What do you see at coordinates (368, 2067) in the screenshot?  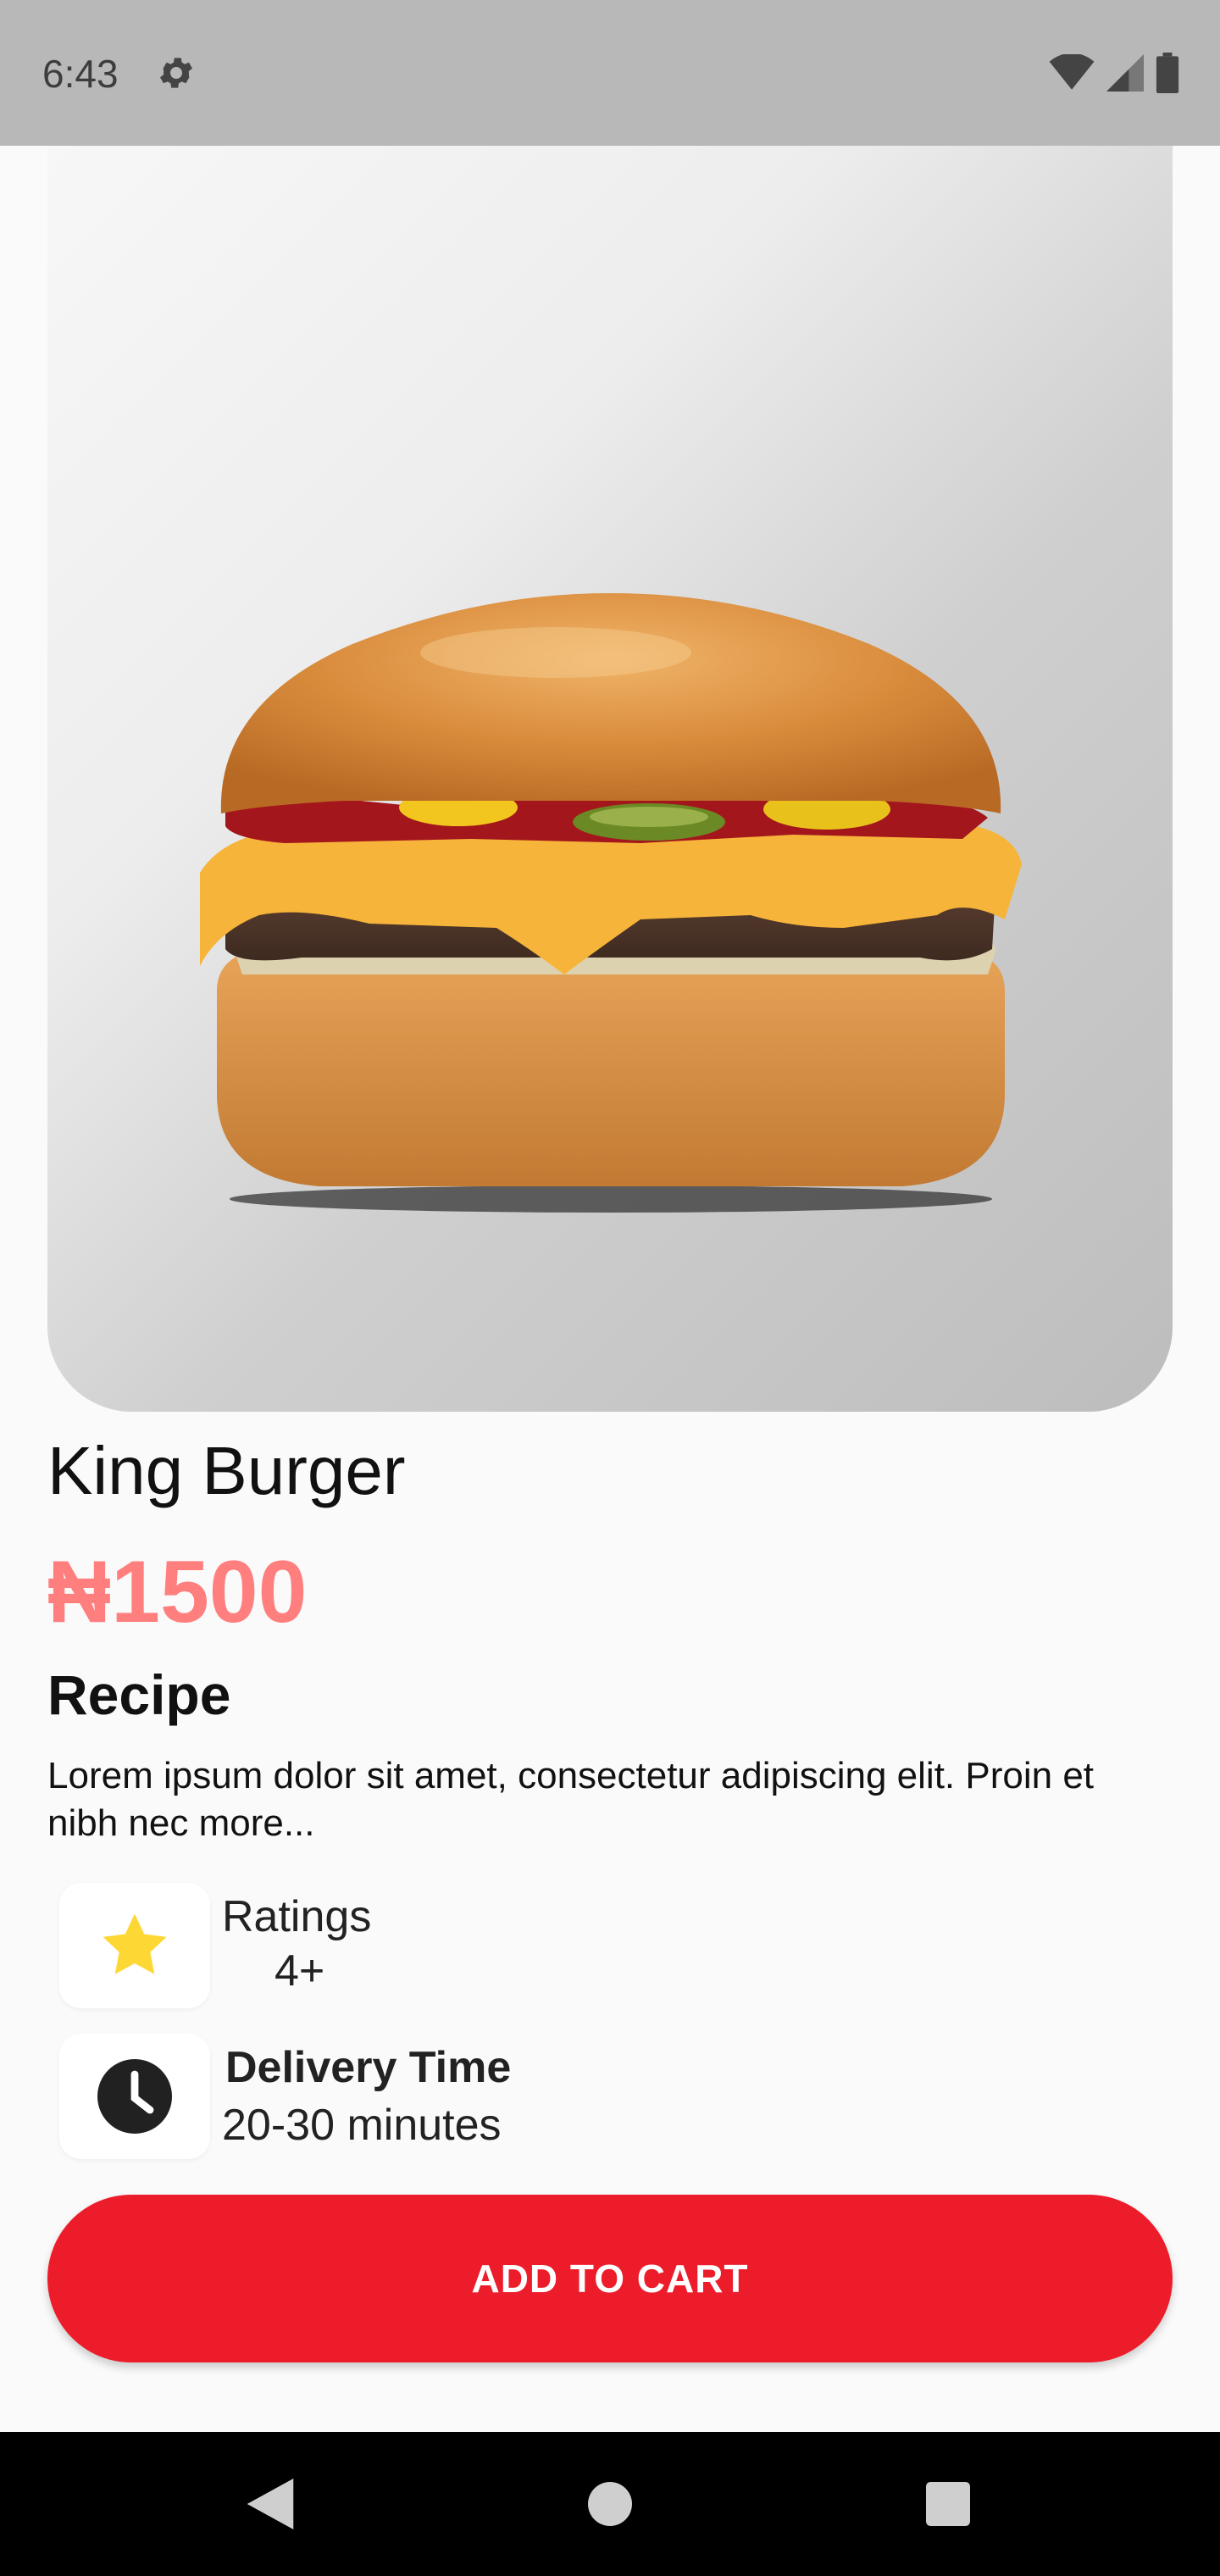 I see `delivery-time-label: Delivery Time` at bounding box center [368, 2067].